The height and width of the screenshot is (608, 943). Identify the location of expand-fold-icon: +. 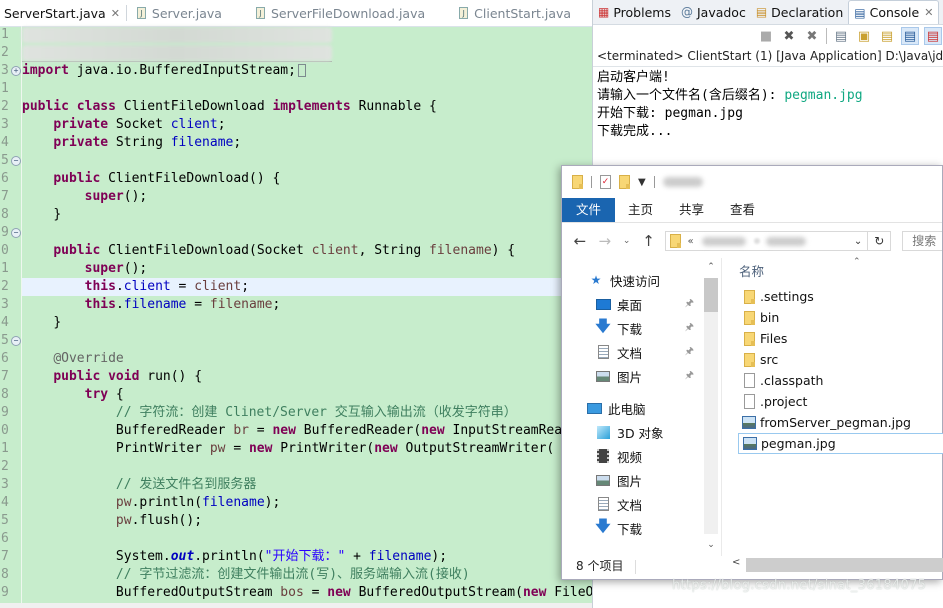
(16, 71).